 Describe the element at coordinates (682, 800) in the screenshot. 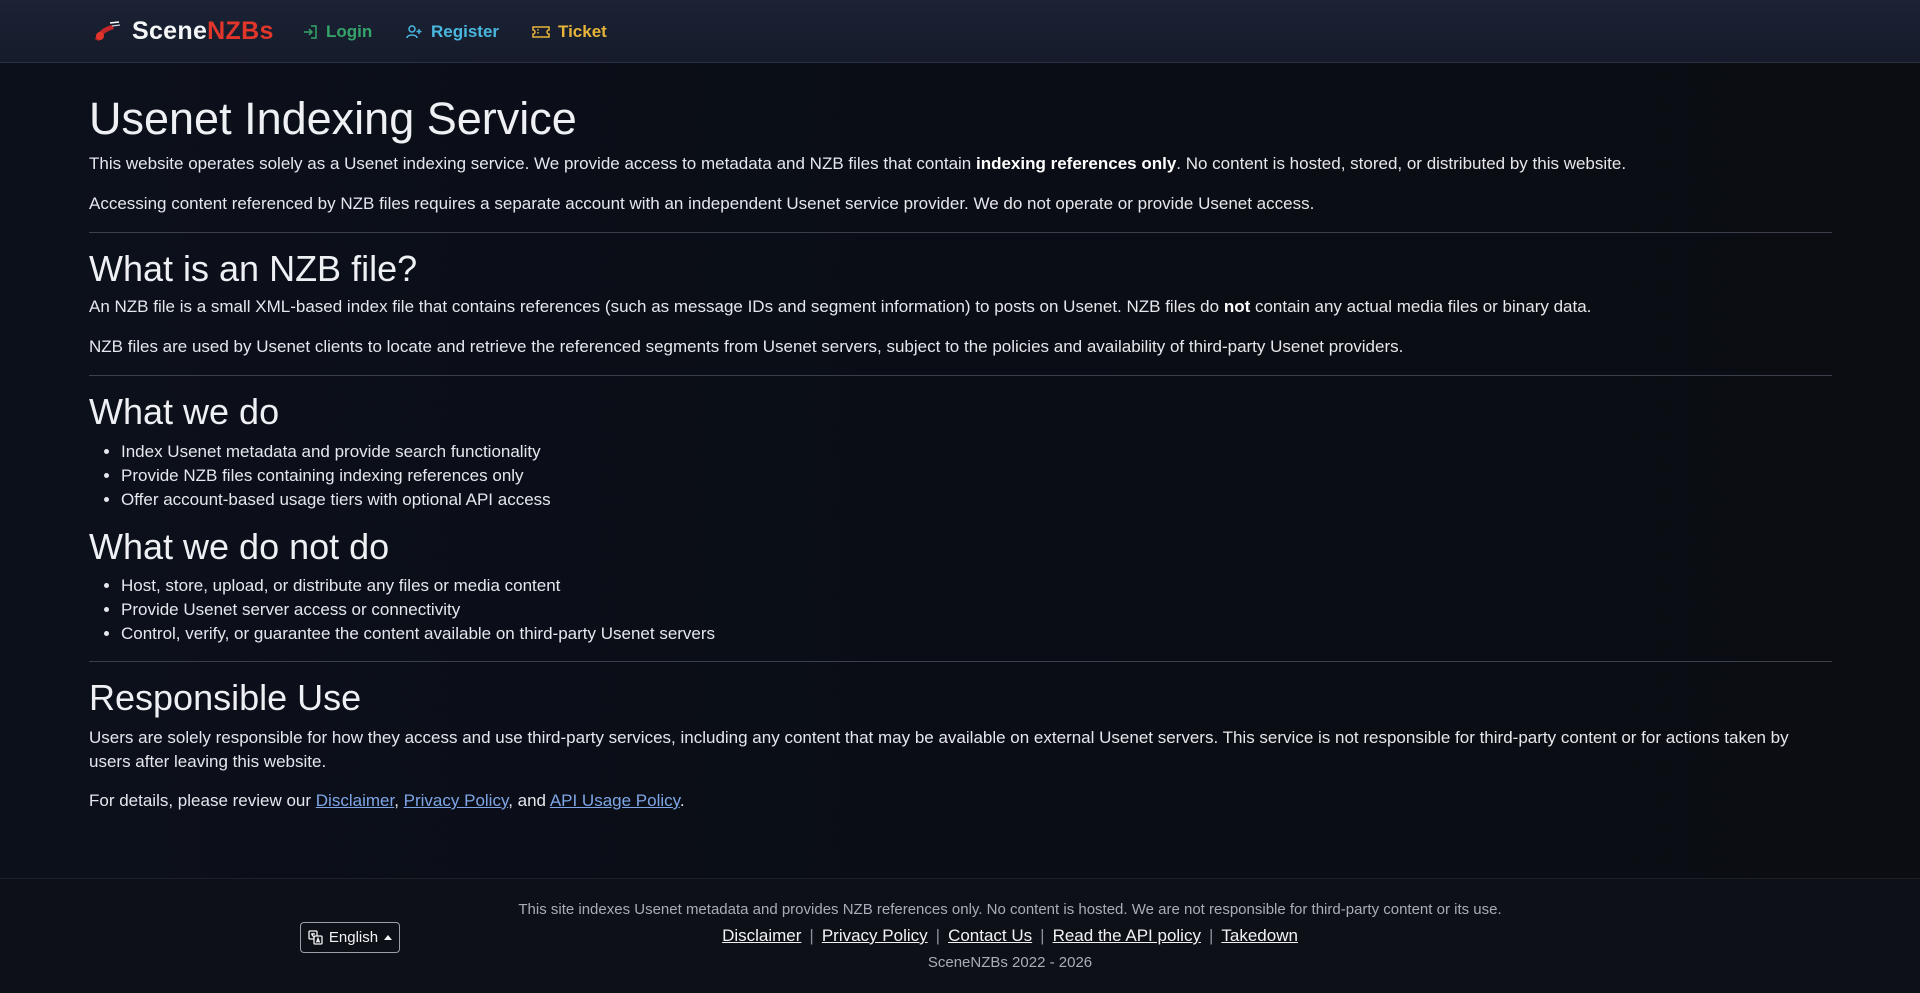

I see `period-text: .` at that location.